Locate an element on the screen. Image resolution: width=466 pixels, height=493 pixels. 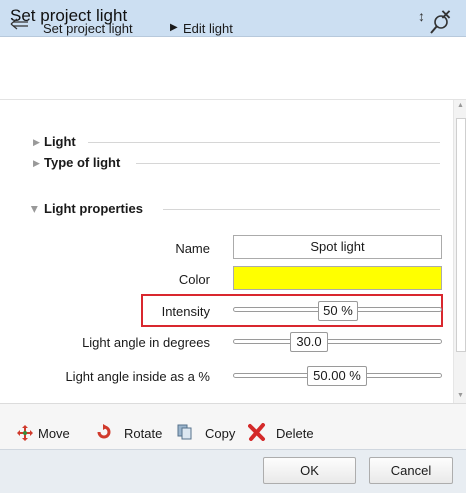
light-angle-label: Light angle in degrees is located at coordinates (146, 342).